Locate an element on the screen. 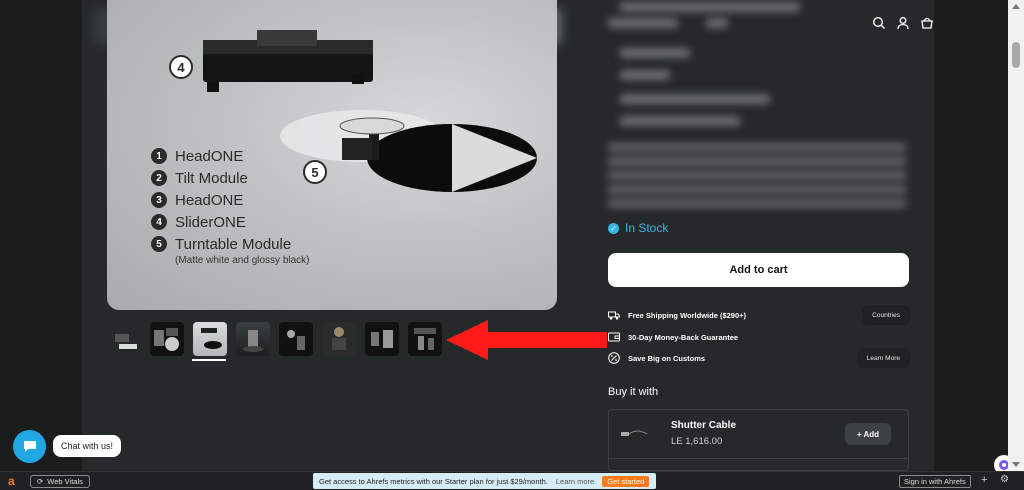 This screenshot has height=490, width=1024. refresh-icon: ⟳ is located at coordinates (40, 481).